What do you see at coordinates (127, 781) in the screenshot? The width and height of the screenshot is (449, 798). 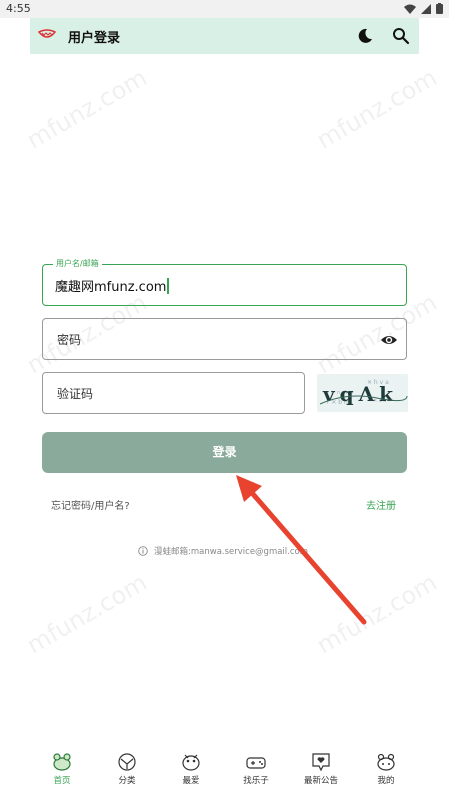 I see `nav-label: 分类` at bounding box center [127, 781].